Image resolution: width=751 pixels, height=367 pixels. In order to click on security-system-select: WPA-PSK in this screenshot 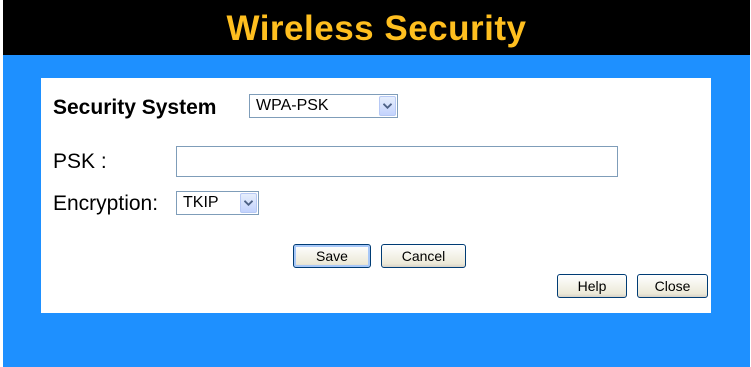, I will do `click(323, 106)`.